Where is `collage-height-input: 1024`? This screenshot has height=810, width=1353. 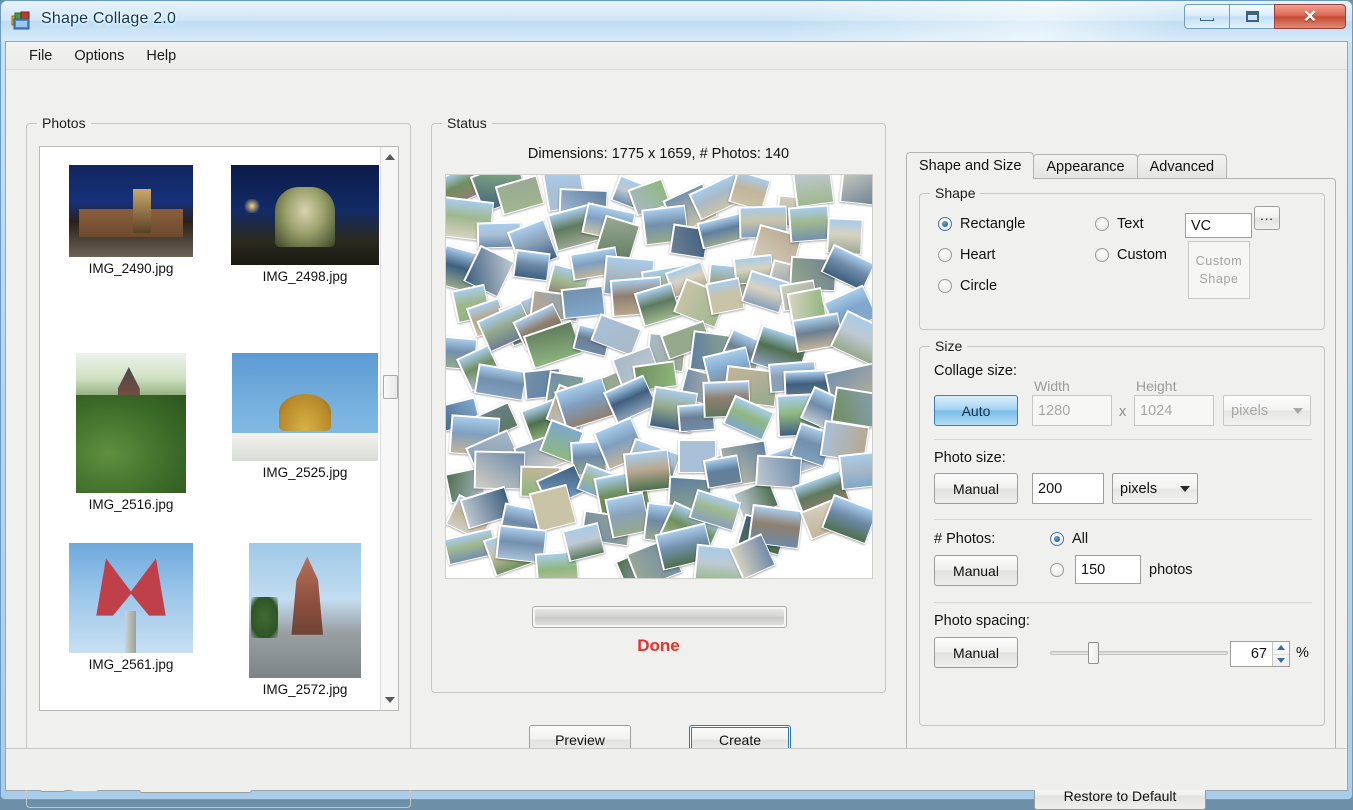
collage-height-input: 1024 is located at coordinates (1174, 410).